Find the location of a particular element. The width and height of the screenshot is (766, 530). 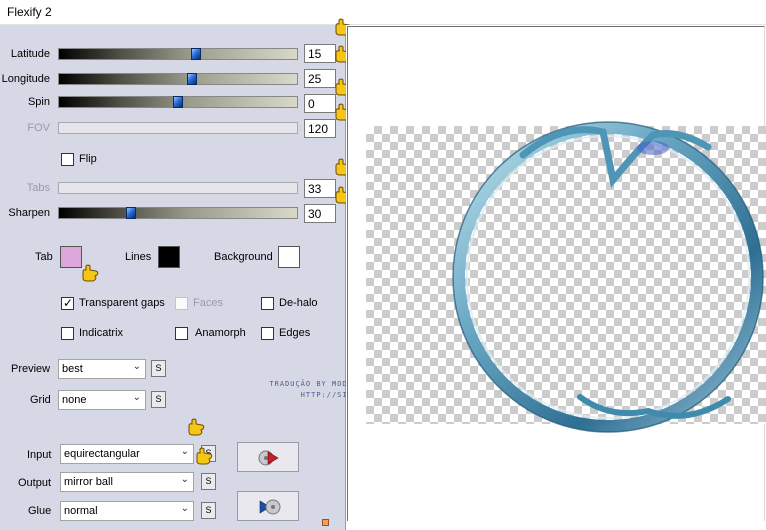

spin-slider is located at coordinates (178, 102).